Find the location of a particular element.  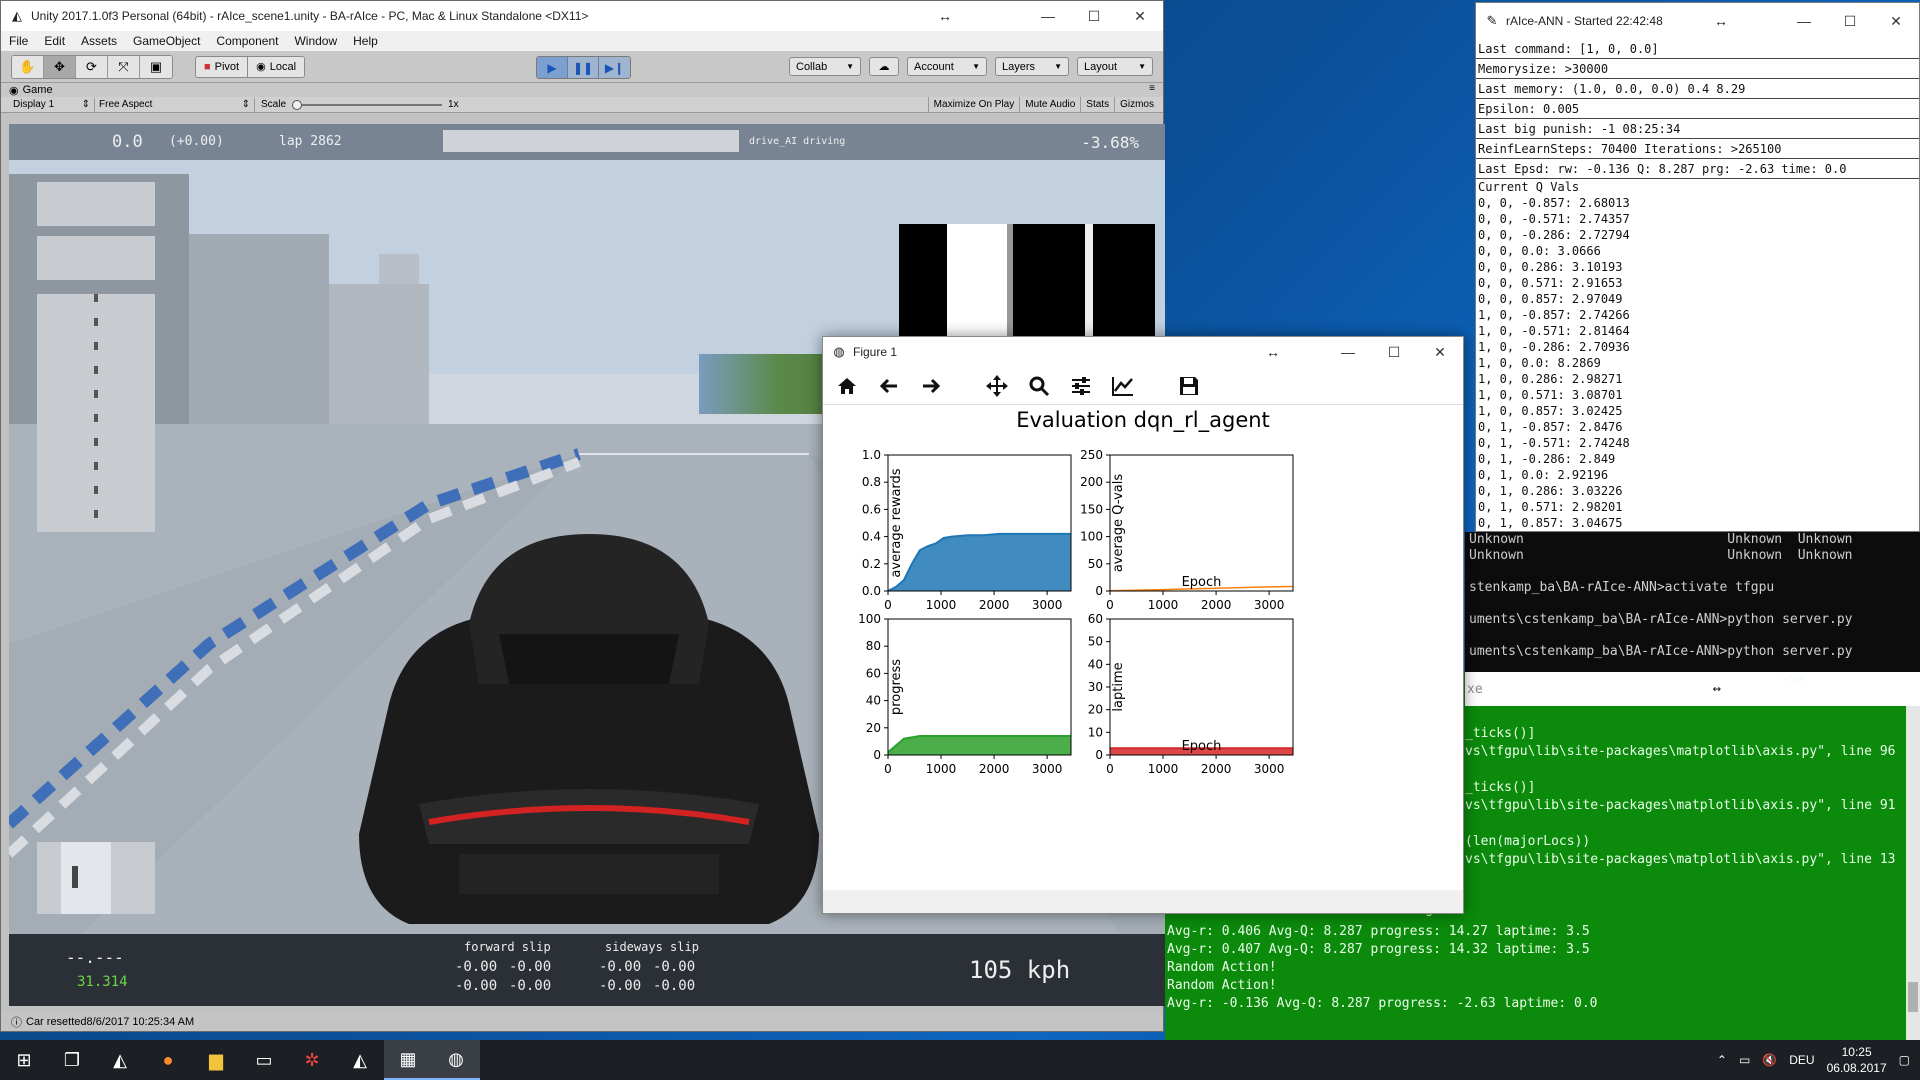

x-tick-label: 1000 is located at coordinates (941, 769).